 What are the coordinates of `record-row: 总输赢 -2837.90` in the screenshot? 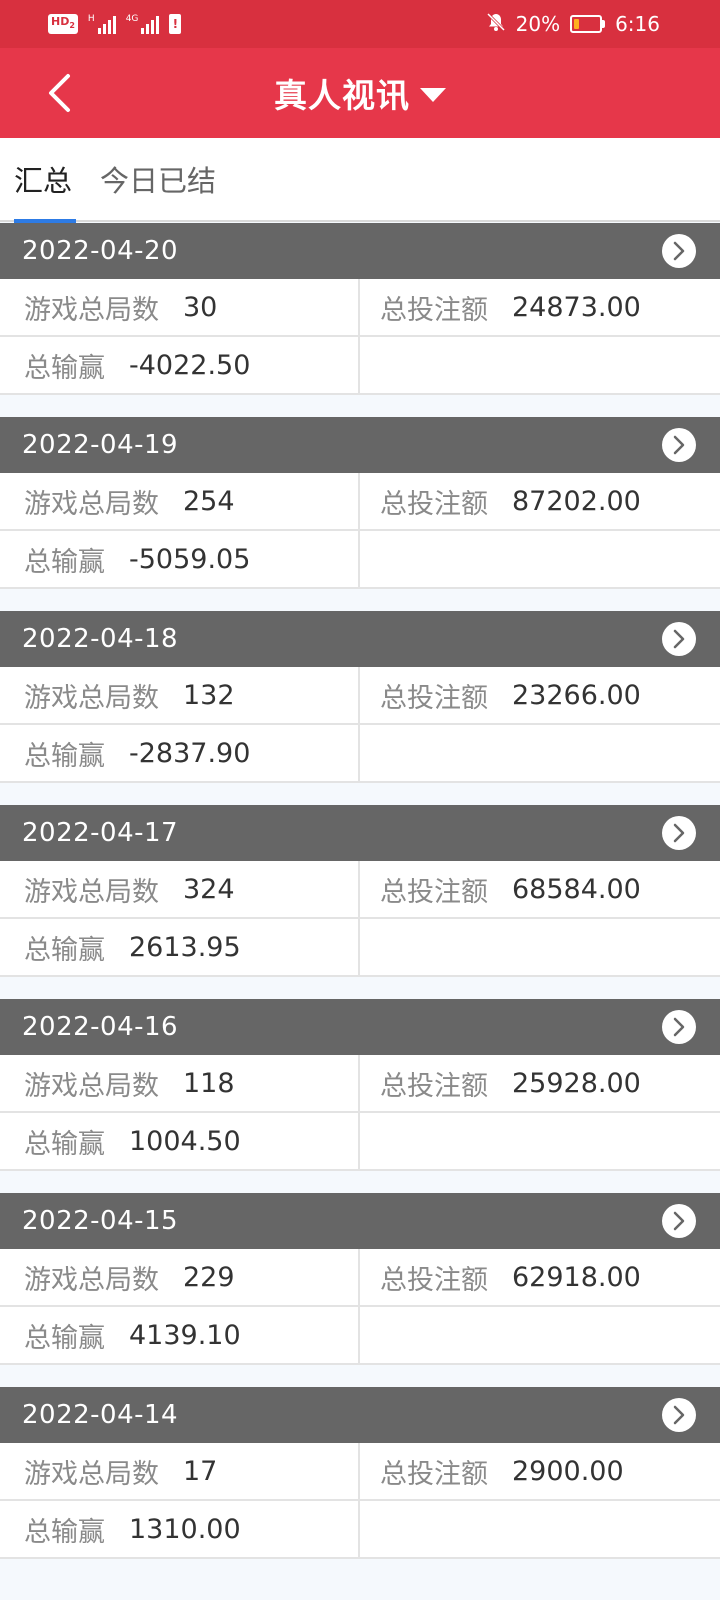 It's located at (360, 754).